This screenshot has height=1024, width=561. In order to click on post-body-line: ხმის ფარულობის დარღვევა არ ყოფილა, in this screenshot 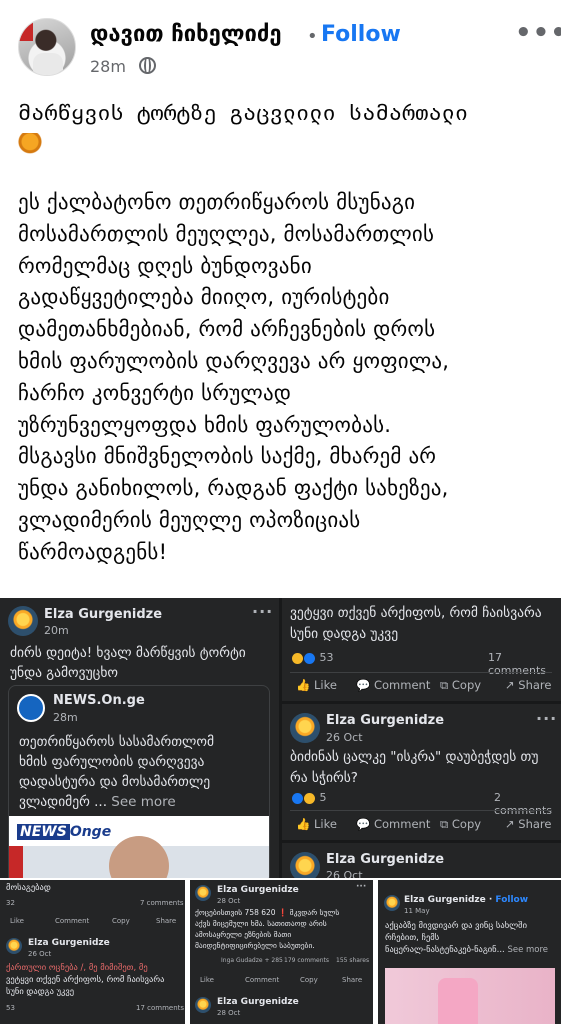, I will do `click(234, 360)`.